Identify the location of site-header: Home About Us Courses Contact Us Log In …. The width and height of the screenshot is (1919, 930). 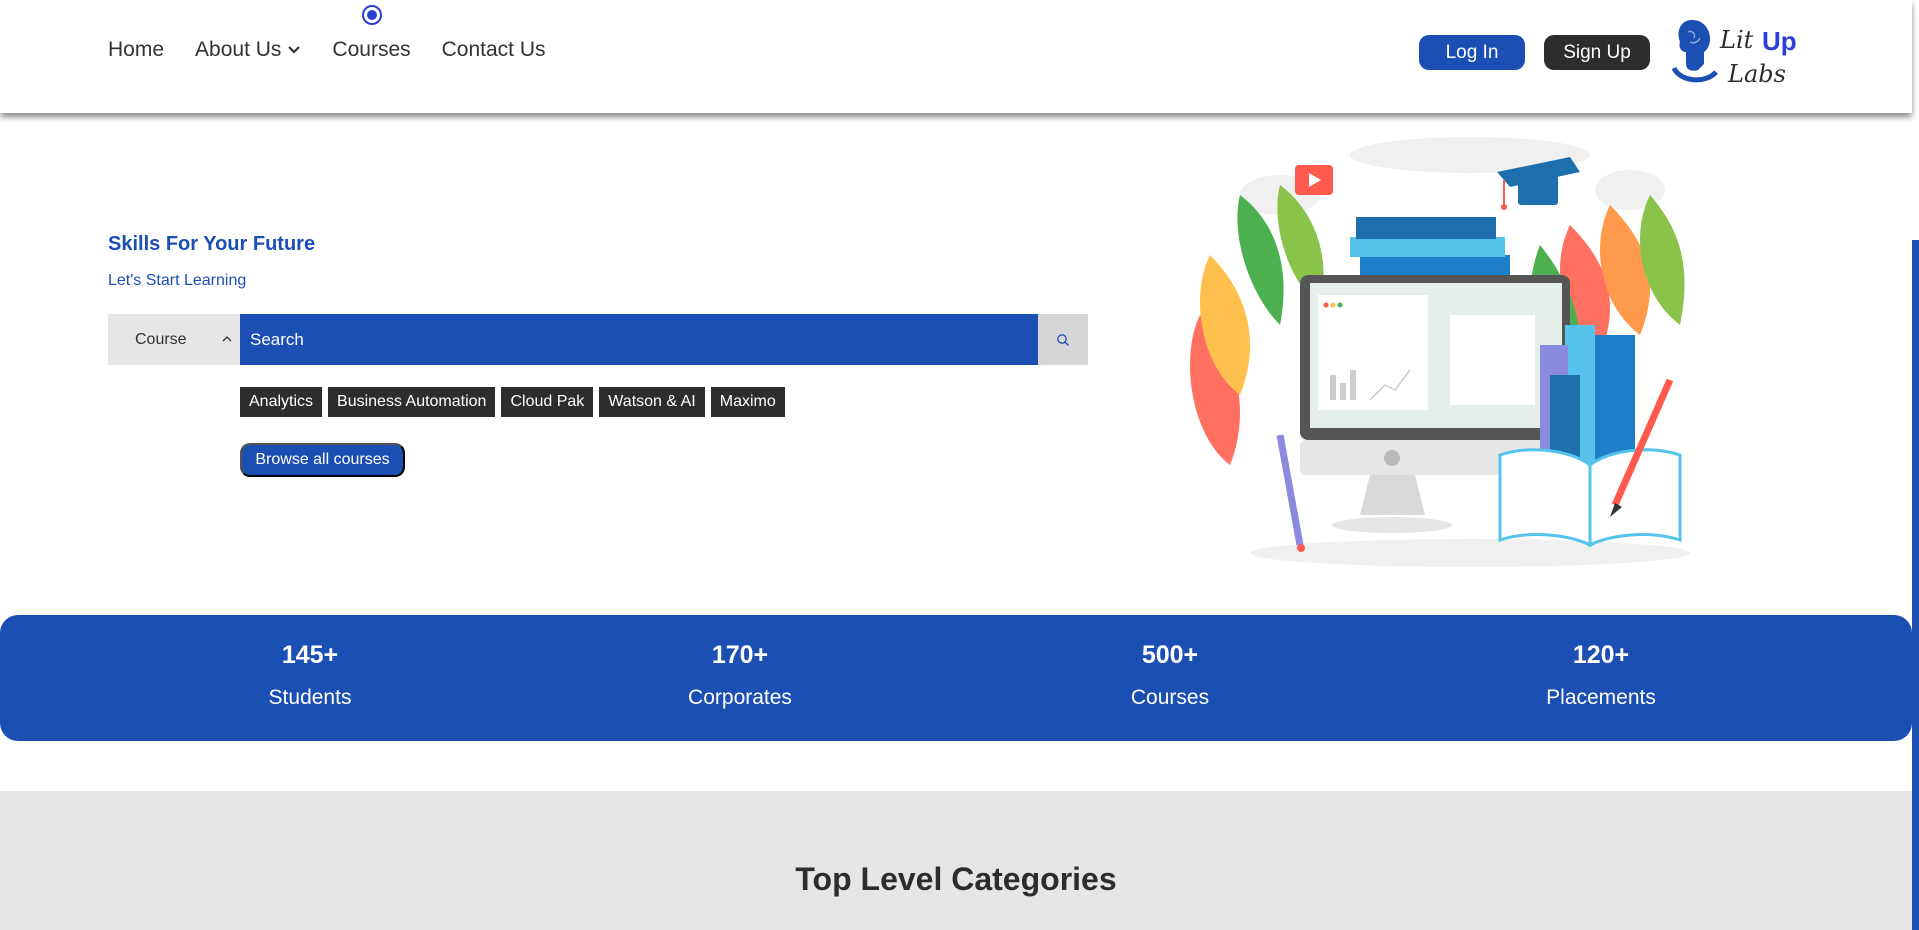
(956, 56).